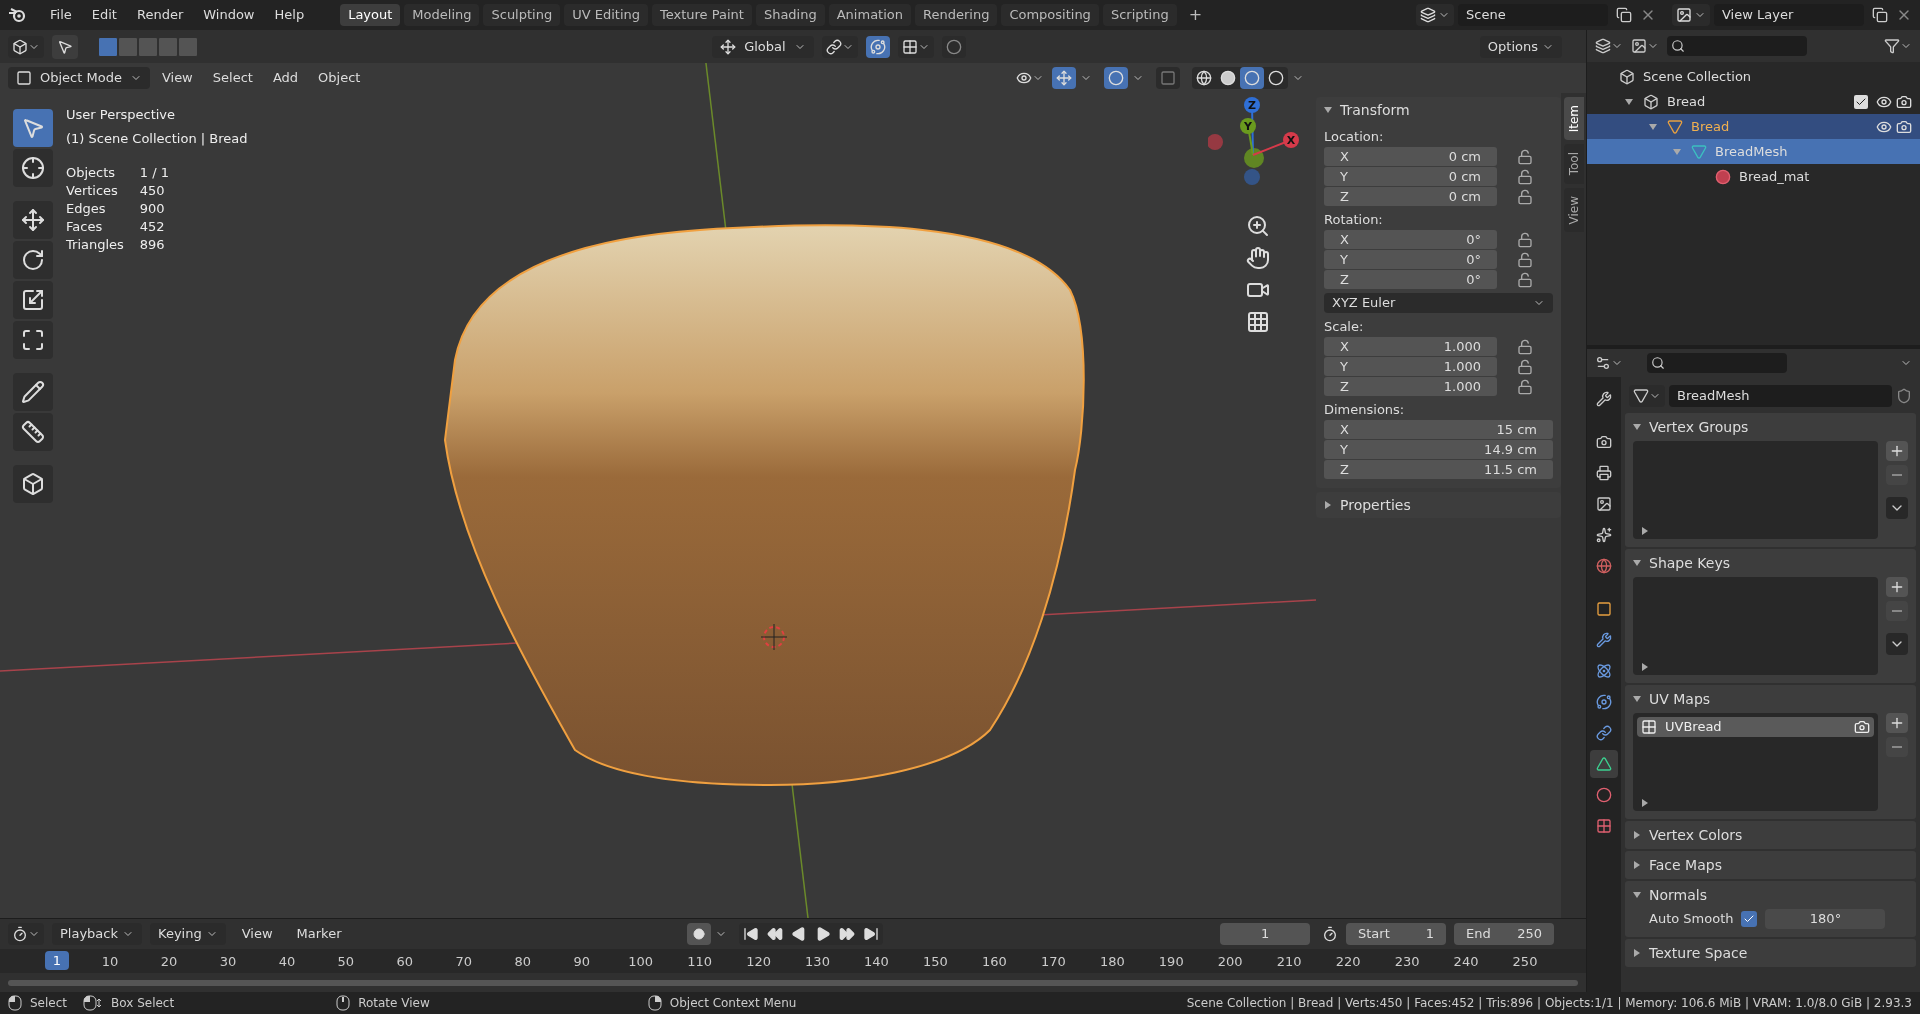  What do you see at coordinates (1435, 15) in the screenshot?
I see `scene-selector` at bounding box center [1435, 15].